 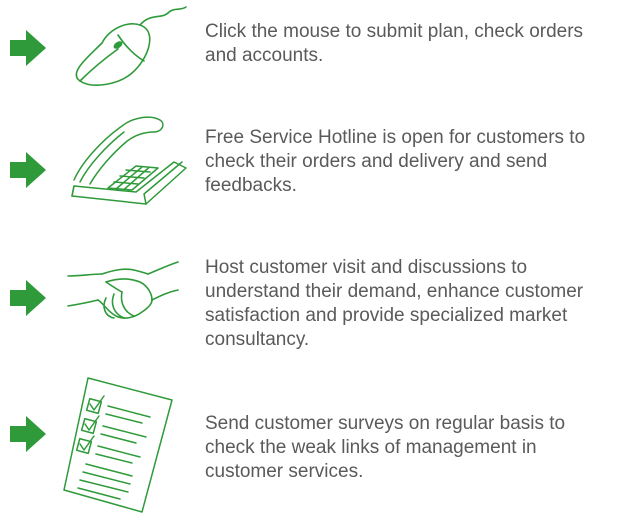 I want to click on telephone-icon, so click(x=129, y=160).